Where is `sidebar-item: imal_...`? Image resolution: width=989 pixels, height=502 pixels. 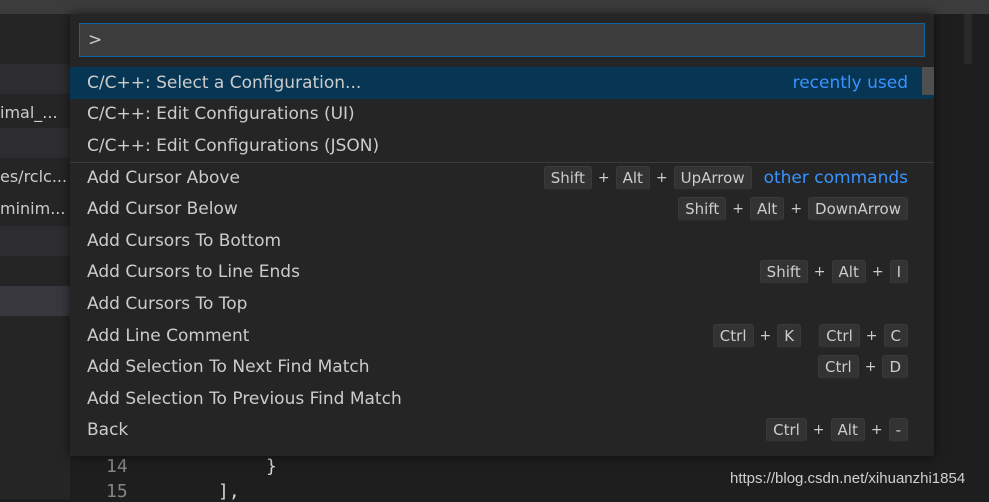
sidebar-item: imal_... is located at coordinates (35, 113).